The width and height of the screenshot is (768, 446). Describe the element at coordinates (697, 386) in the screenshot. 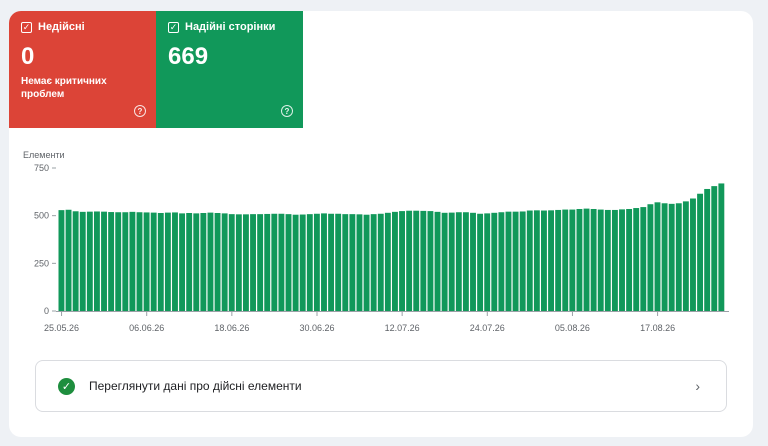

I see `chevron-right-icon: ›` at that location.